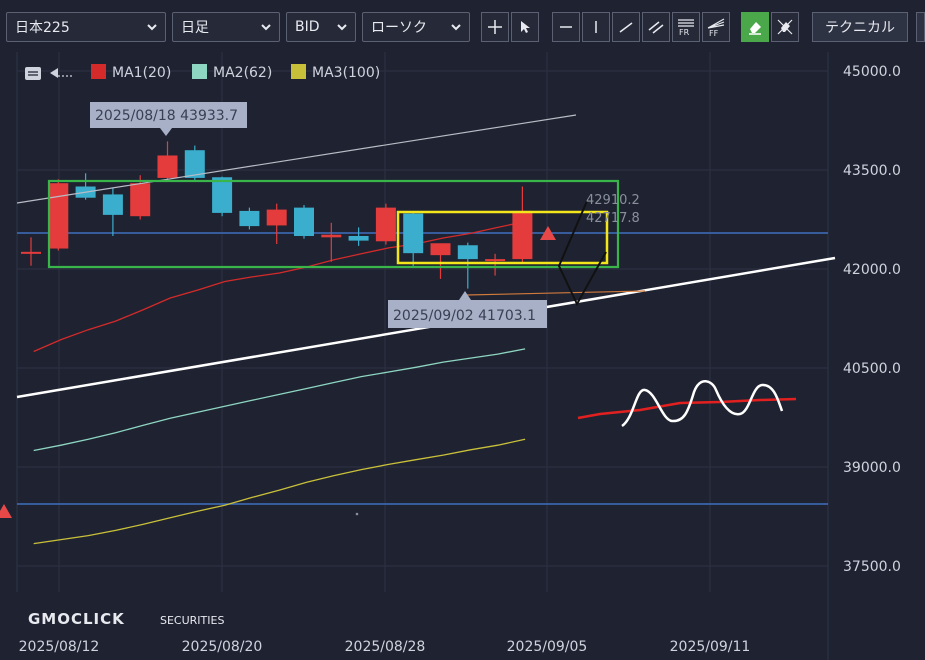 Image resolution: width=925 pixels, height=660 pixels. What do you see at coordinates (86, 27) in the screenshot?
I see `symbol-select: 日本225` at bounding box center [86, 27].